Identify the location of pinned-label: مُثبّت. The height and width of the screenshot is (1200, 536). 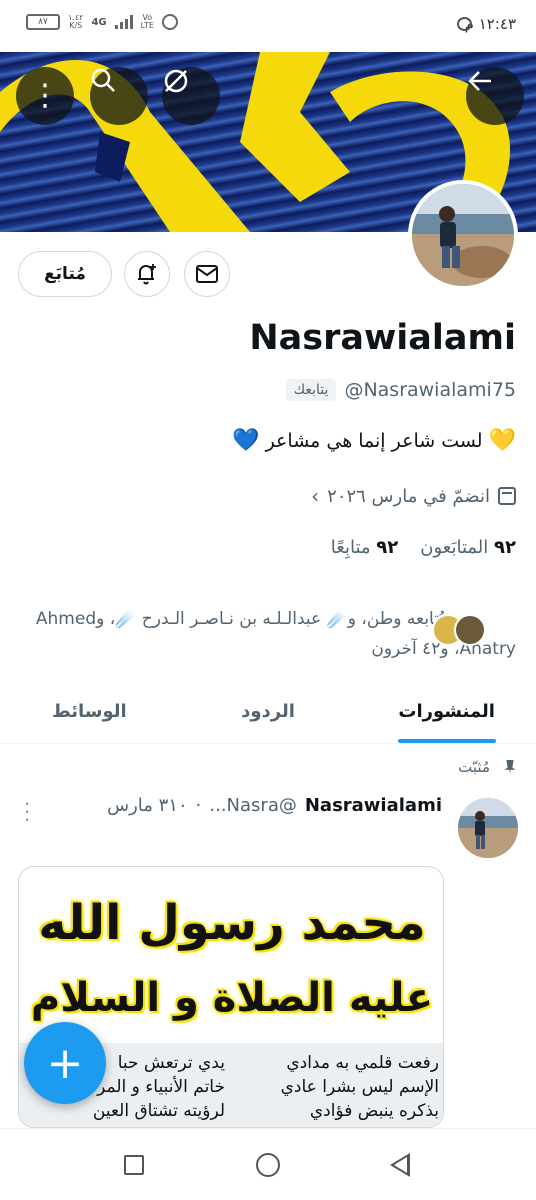
(474, 767).